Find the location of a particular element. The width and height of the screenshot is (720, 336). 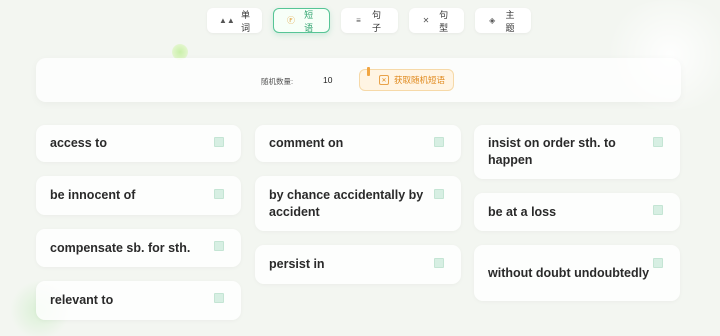

tab-bar: ▲▲ 单词 Ⓕ 短语 ≡ 句子 ✕ 句型 ◈ 主题 is located at coordinates (369, 21).